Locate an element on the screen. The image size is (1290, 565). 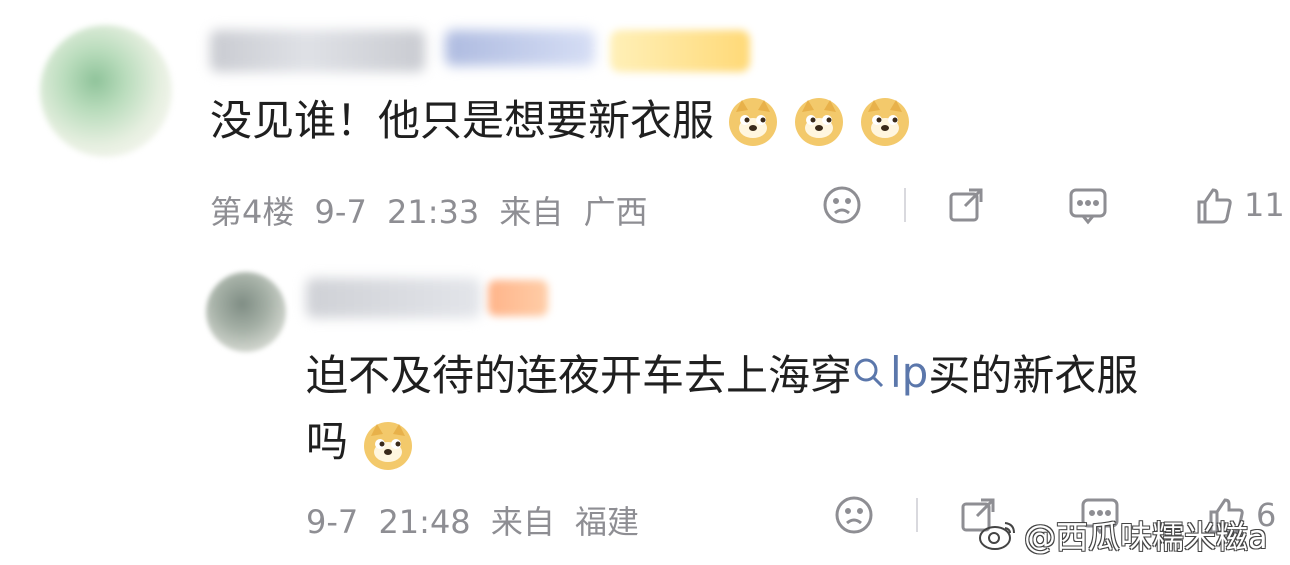
user-badge-blurred is located at coordinates (520, 48).